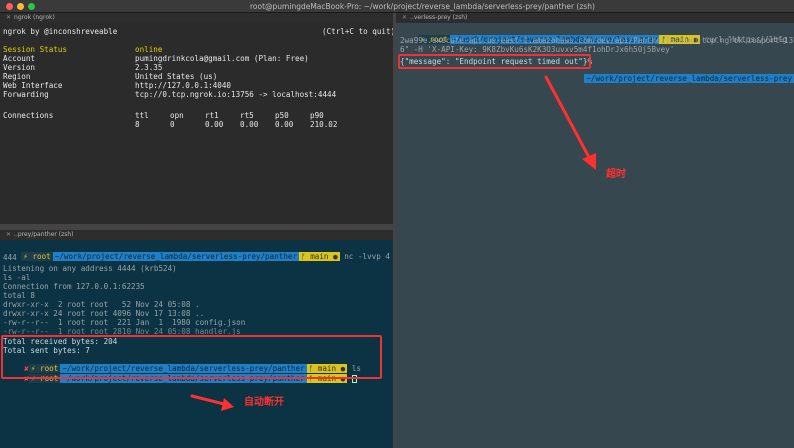  What do you see at coordinates (176, 76) in the screenshot?
I see `region-value: United States (us)` at bounding box center [176, 76].